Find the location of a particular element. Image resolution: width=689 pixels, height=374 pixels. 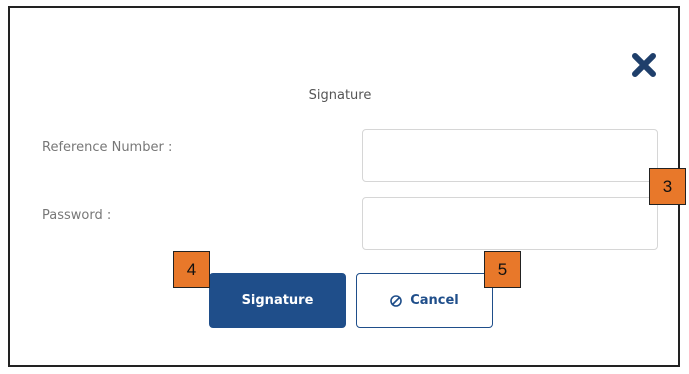

annotation-badge-3: 3 is located at coordinates (667, 186).